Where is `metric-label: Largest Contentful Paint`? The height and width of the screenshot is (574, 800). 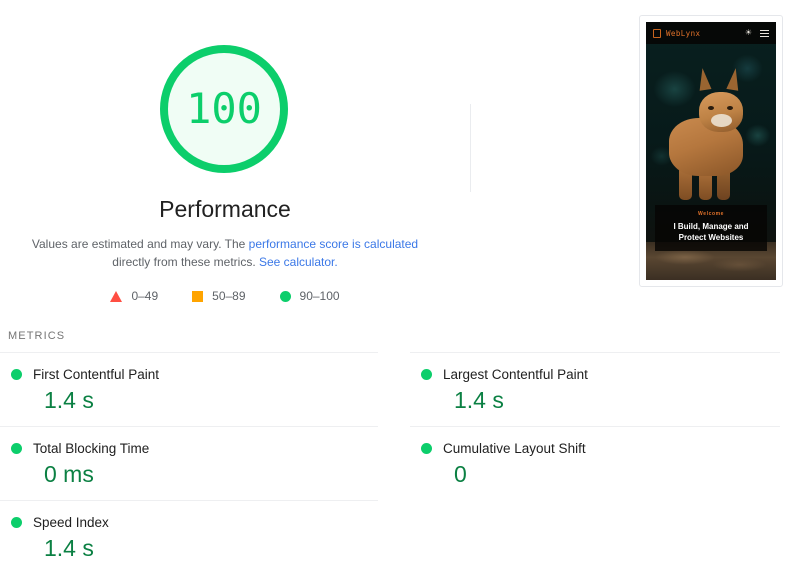
metric-label: Largest Contentful Paint is located at coordinates (515, 374).